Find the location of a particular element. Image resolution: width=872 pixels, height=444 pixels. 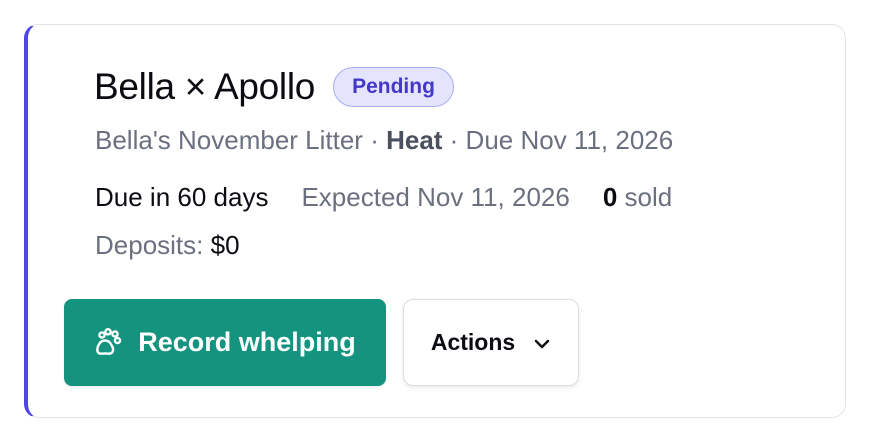

expected-date: Expected Nov 11, 2026 is located at coordinates (435, 197).